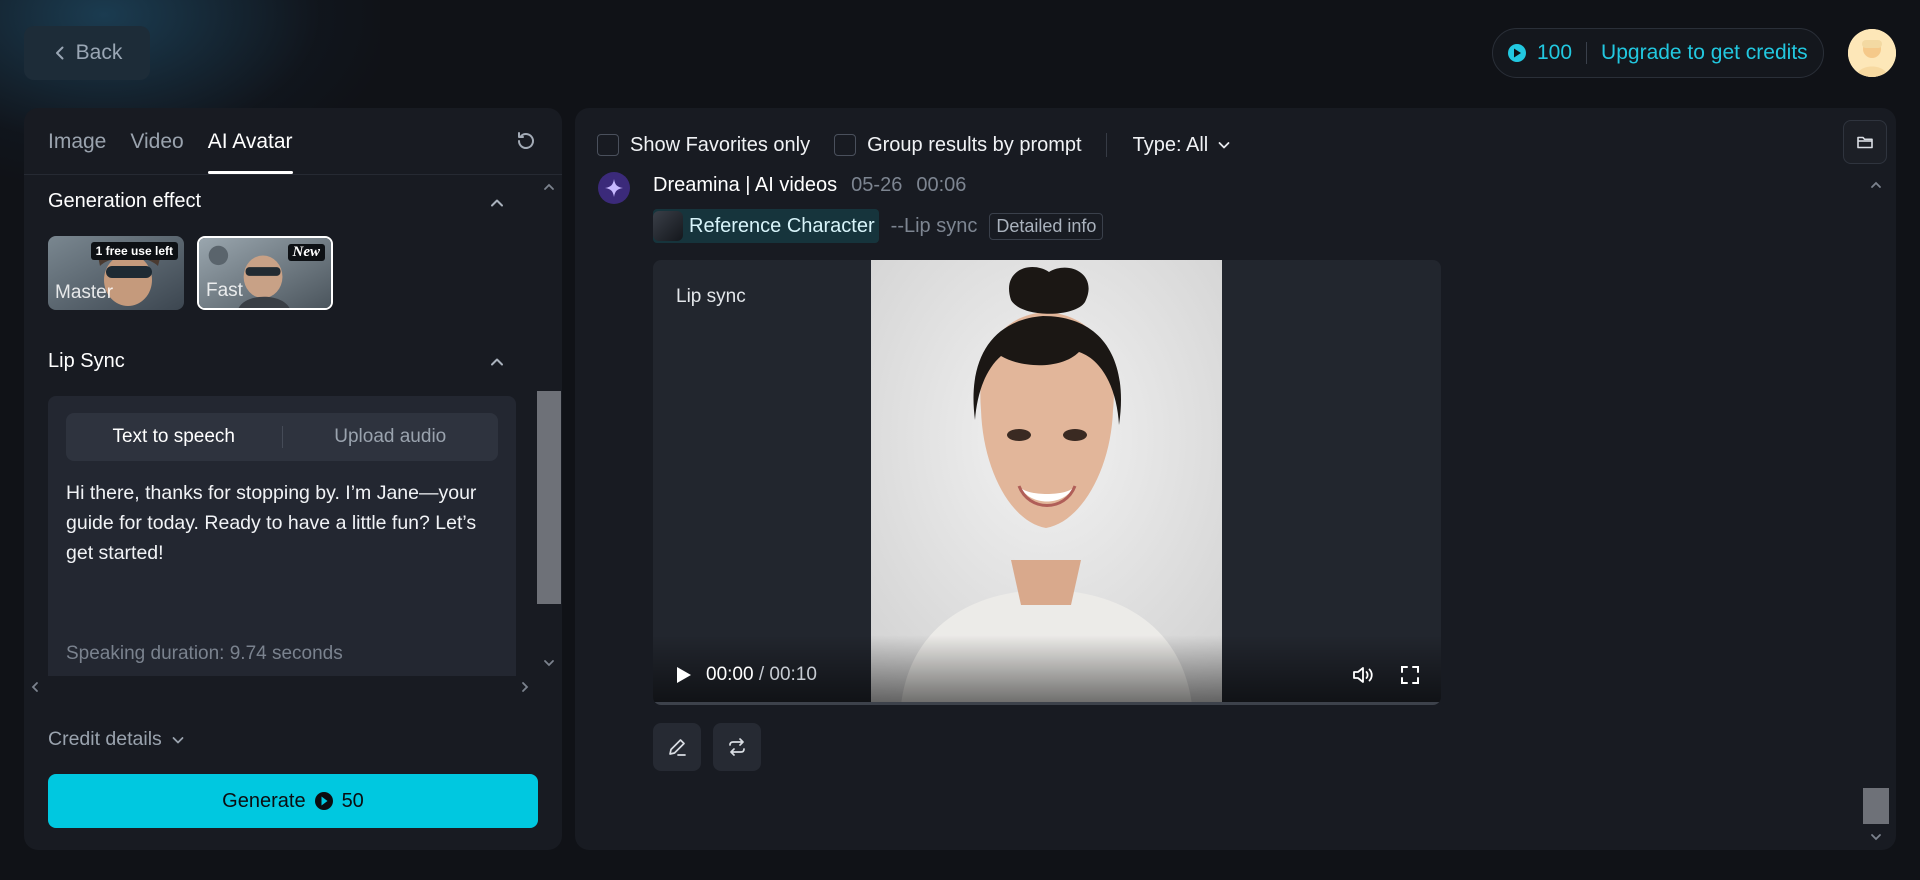 Image resolution: width=1920 pixels, height=880 pixels. I want to click on group-by-prompt-checkbox: Group results by prompt, so click(958, 145).